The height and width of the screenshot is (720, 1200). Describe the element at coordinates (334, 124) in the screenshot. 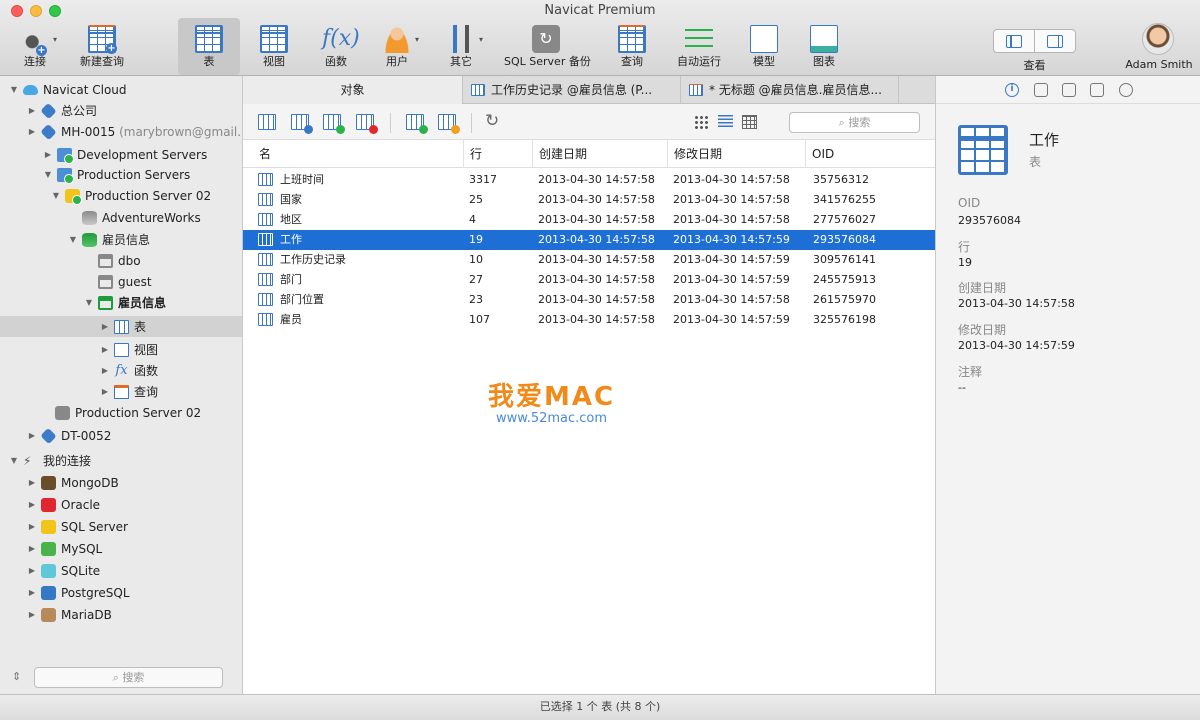

I see `new-table-button` at that location.